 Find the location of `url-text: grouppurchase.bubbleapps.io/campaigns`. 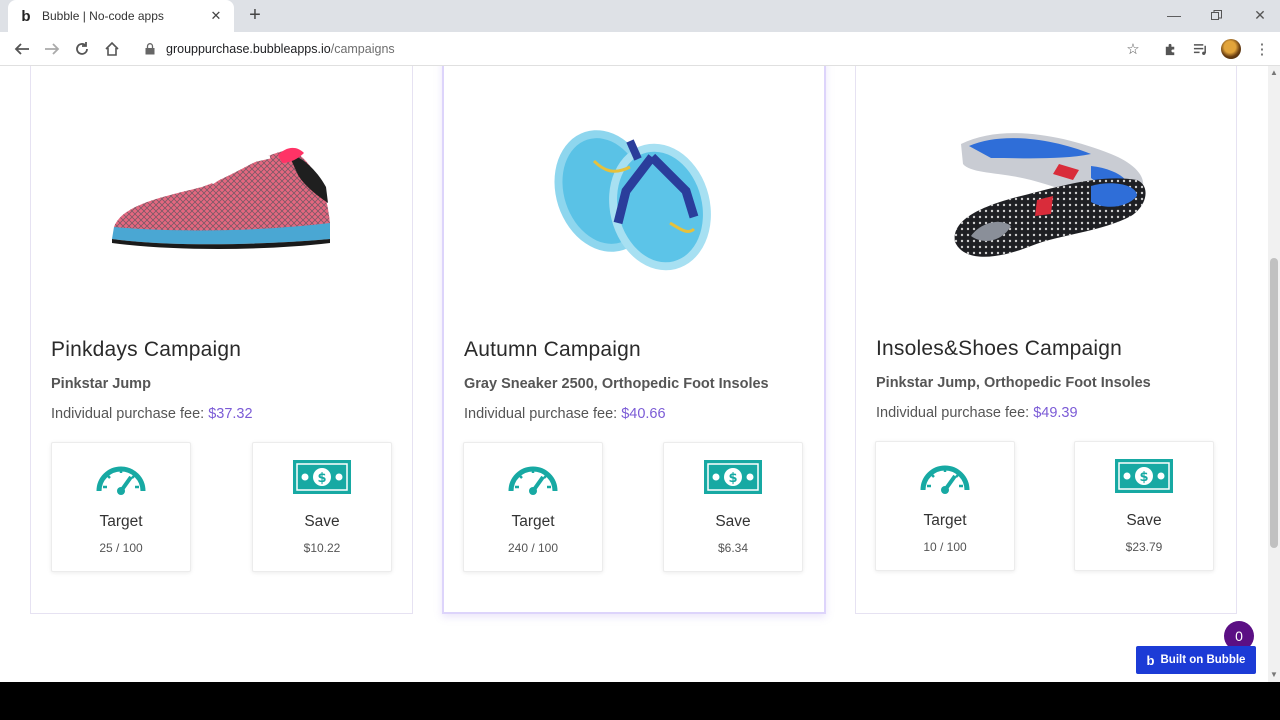

url-text: grouppurchase.bubbleapps.io/campaigns is located at coordinates (280, 49).